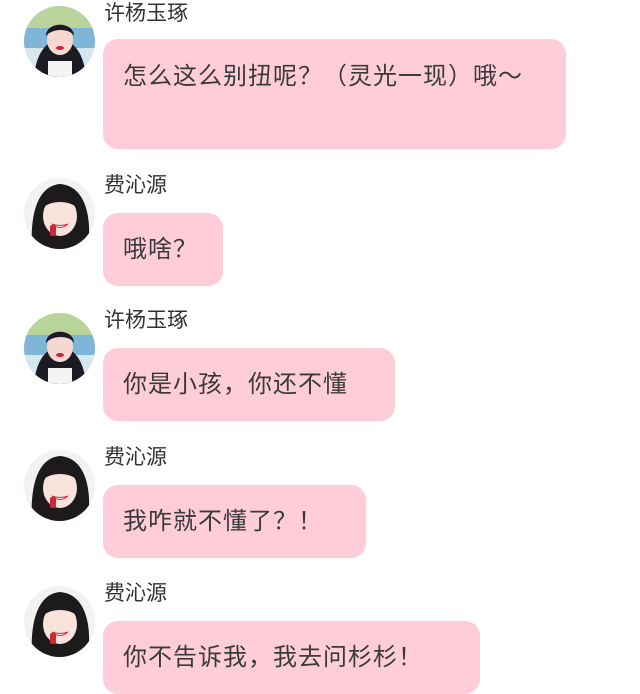  What do you see at coordinates (163, 249) in the screenshot?
I see `message-bubble: 哦啥？` at bounding box center [163, 249].